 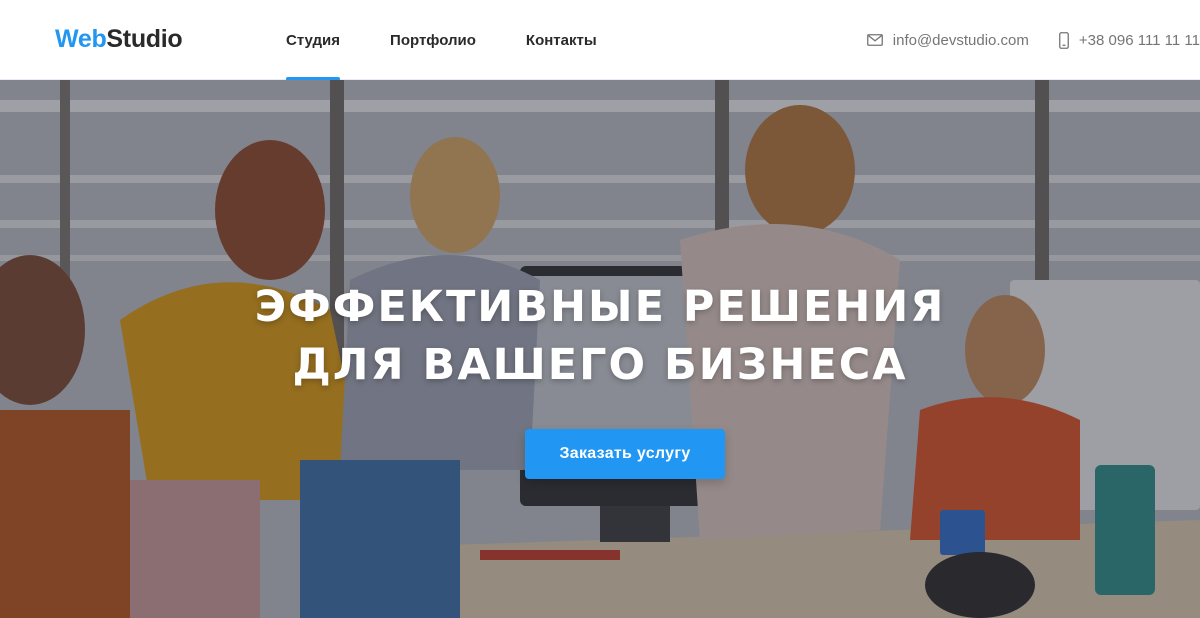 I want to click on phone-link: +38 096 111 11 11, so click(x=1129, y=40).